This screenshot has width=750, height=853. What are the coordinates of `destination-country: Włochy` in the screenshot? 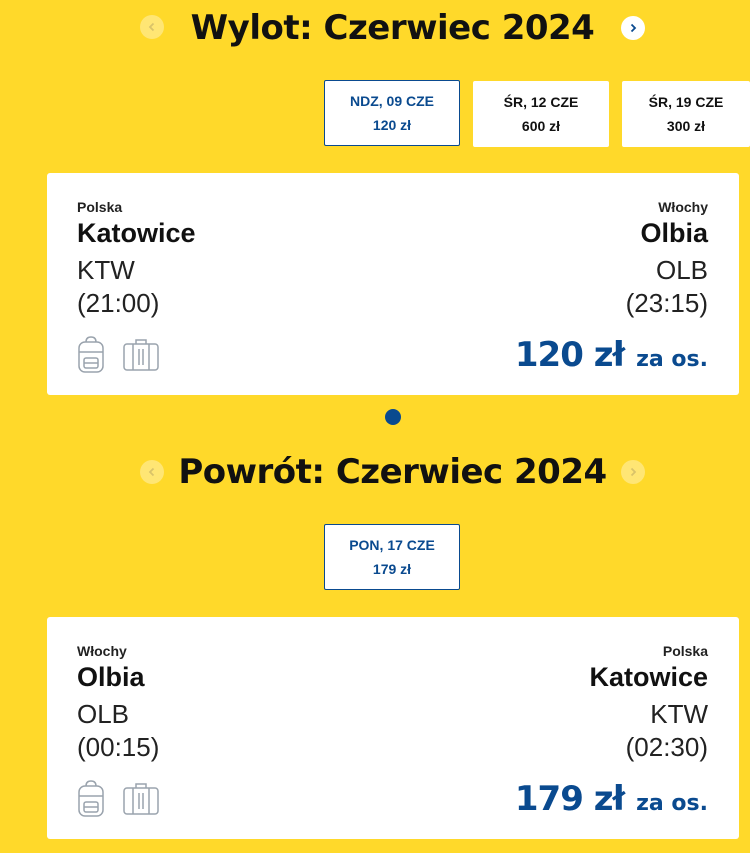 It's located at (683, 207).